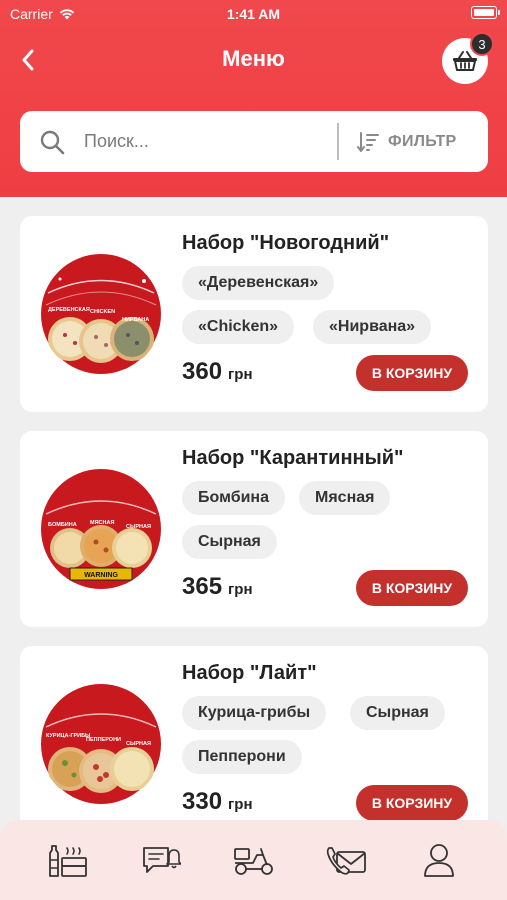 This screenshot has height=900, width=507. I want to click on delivery-scooter-icon, so click(254, 861).